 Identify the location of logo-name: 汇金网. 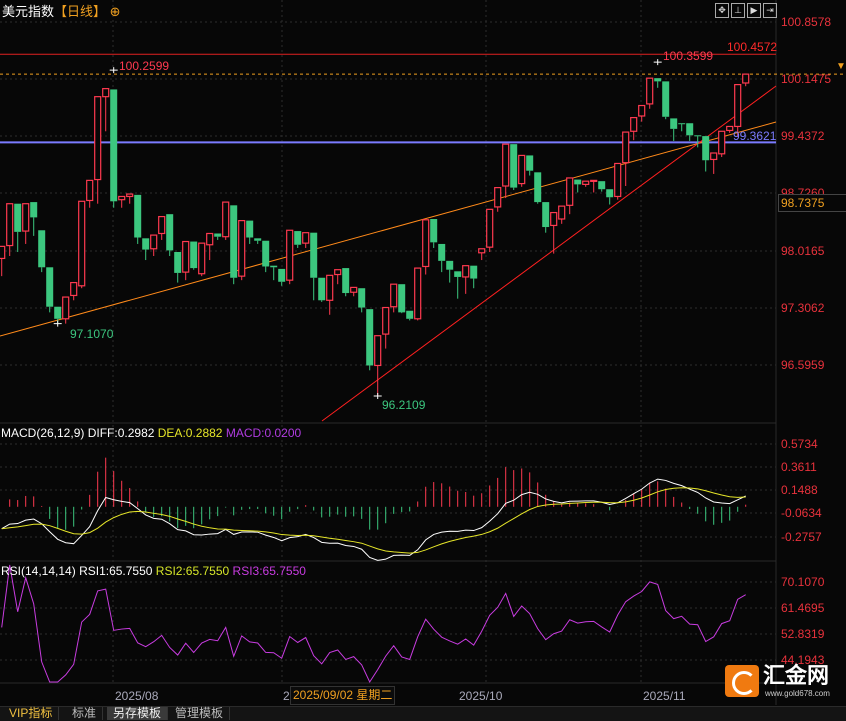
(796, 675).